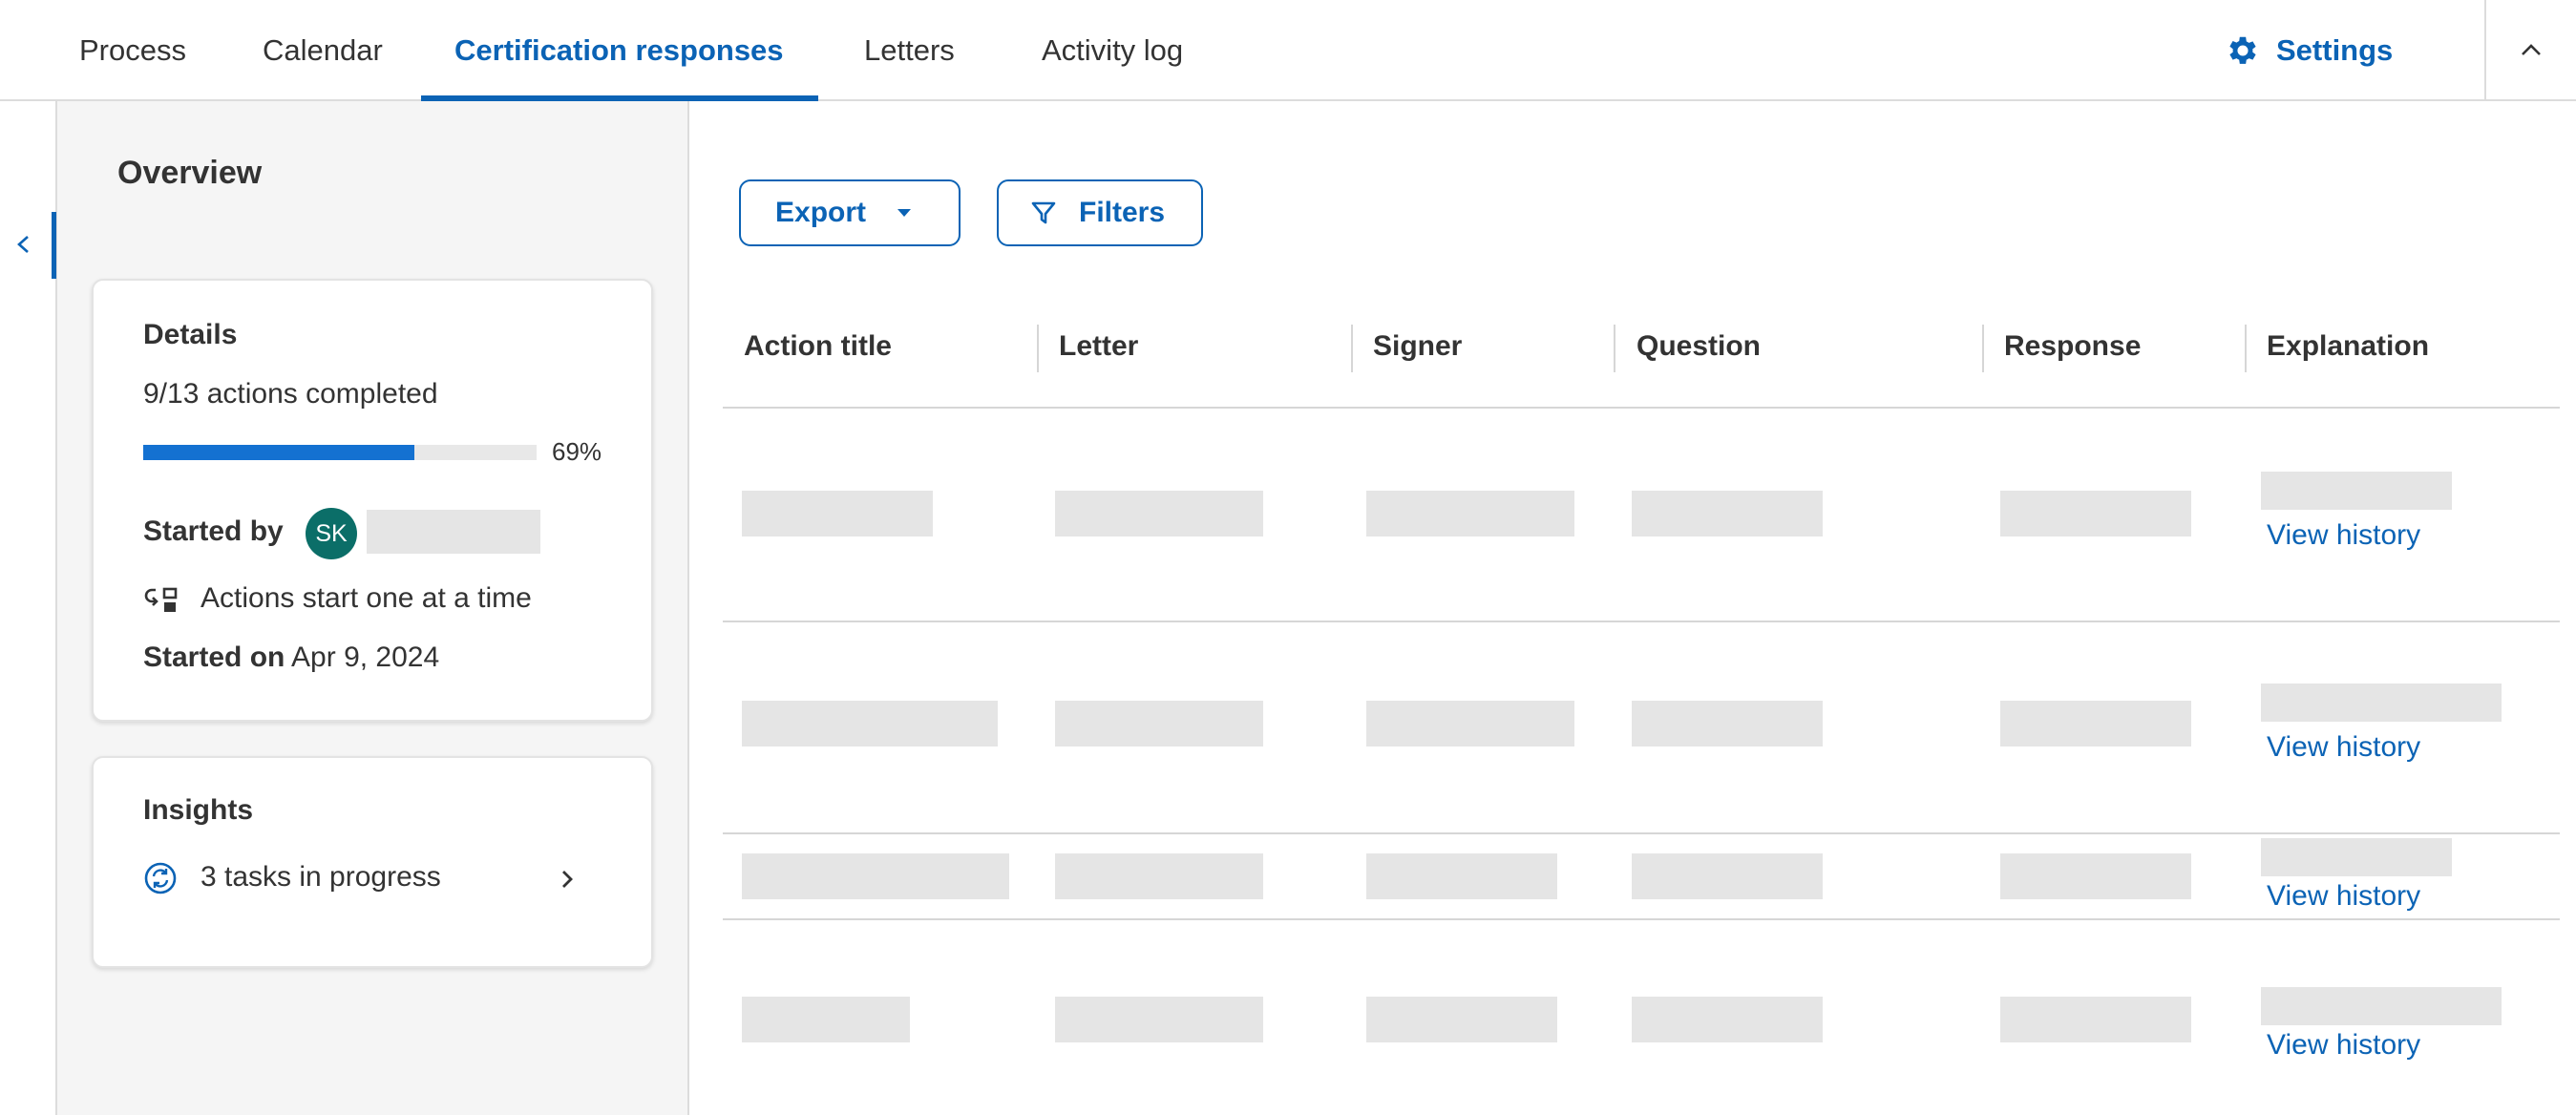 Image resolution: width=2576 pixels, height=1115 pixels. Describe the element at coordinates (321, 877) in the screenshot. I see `tasks-in-progress-text: 3 tasks in progress` at that location.